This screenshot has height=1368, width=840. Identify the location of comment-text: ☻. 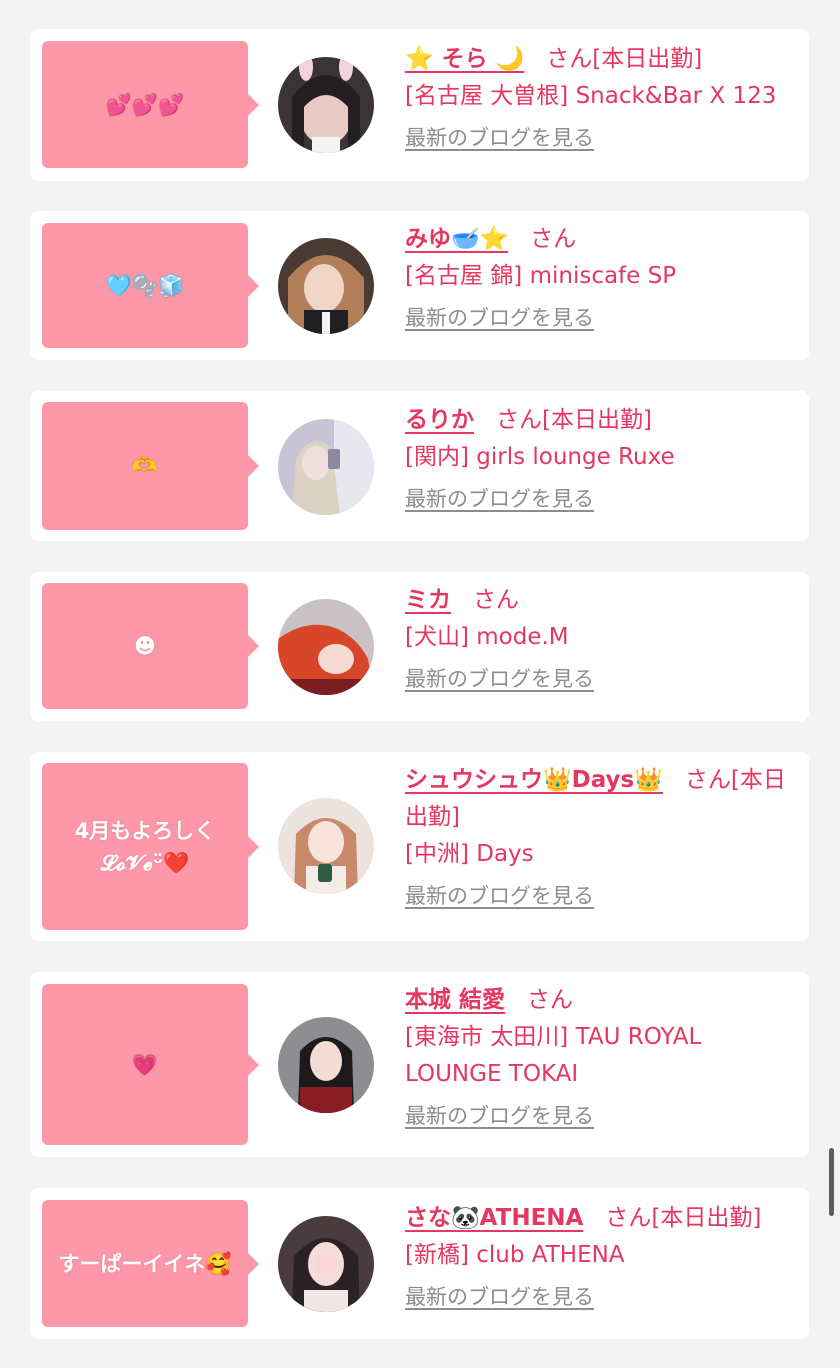
(145, 646).